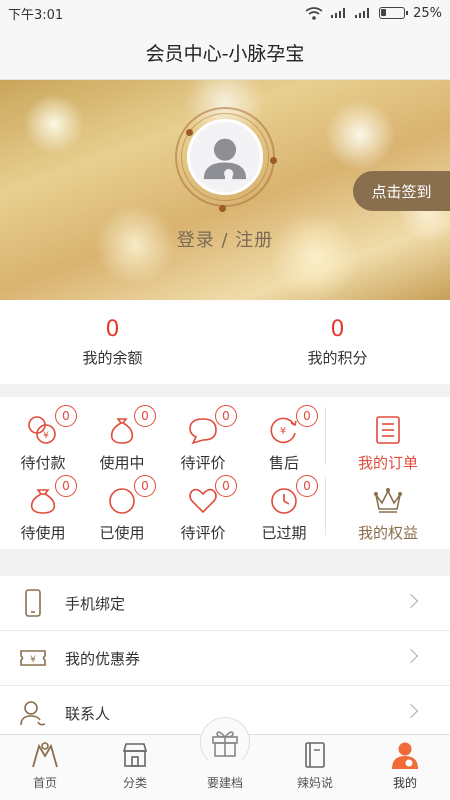 The width and height of the screenshot is (450, 800). I want to click on user-avatar-icon, so click(225, 157).